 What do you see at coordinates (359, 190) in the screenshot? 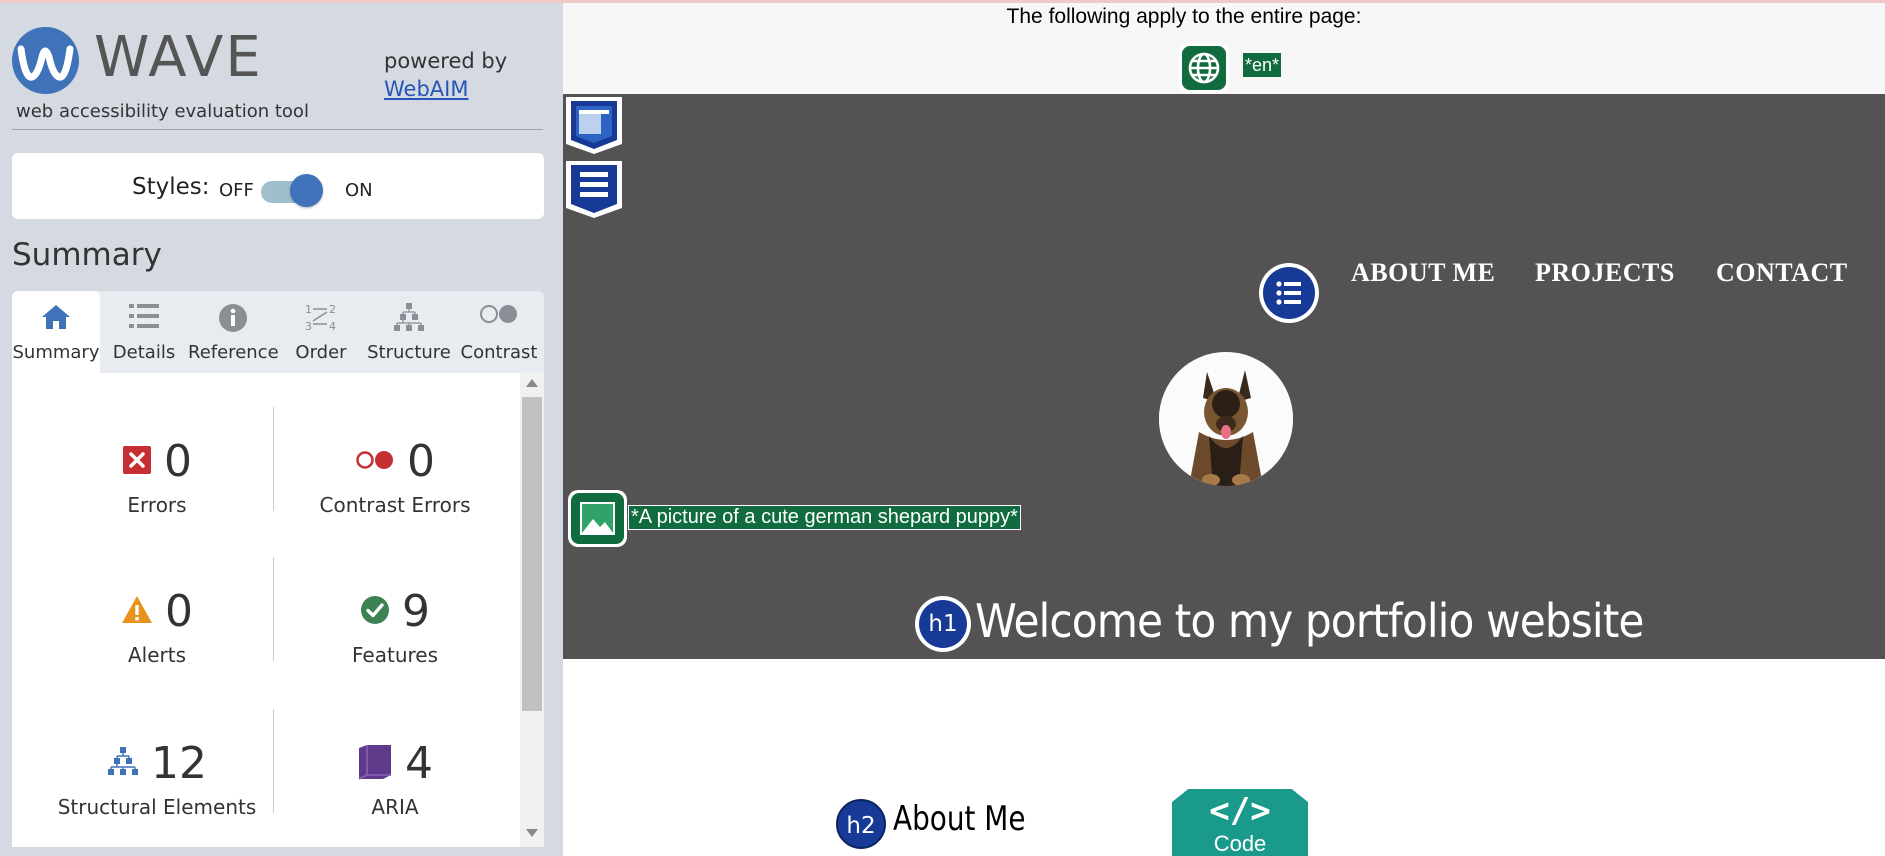
I see `styles-on-label: ON` at bounding box center [359, 190].